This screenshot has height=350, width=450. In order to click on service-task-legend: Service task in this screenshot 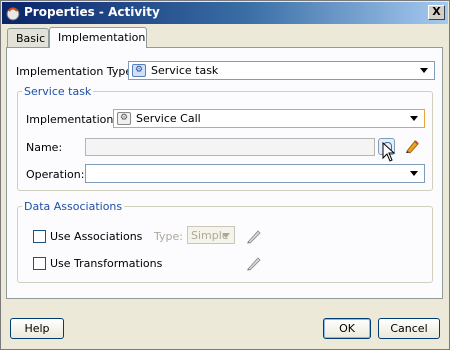, I will do `click(58, 91)`.